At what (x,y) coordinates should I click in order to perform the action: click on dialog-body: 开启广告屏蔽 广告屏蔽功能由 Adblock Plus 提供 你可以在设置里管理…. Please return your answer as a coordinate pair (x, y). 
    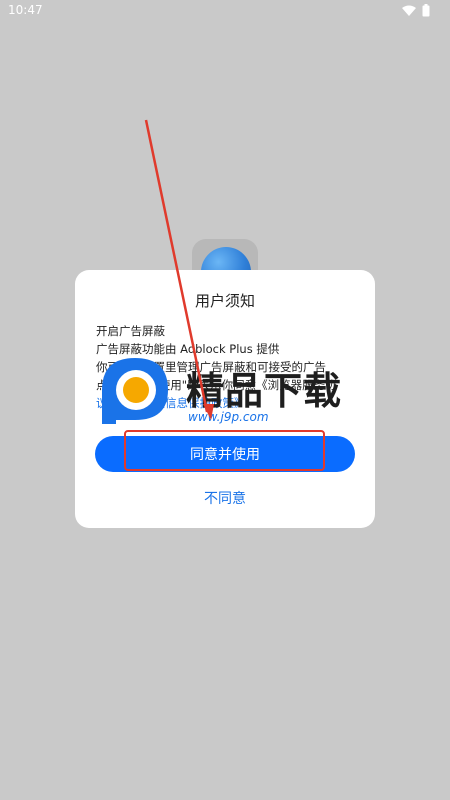
    Looking at the image, I should click on (227, 367).